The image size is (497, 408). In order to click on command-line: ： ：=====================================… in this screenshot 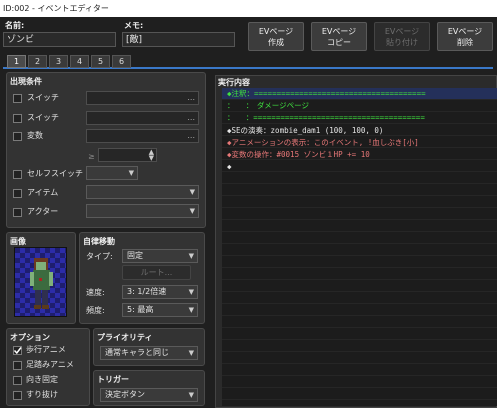, I will do `click(326, 118)`.